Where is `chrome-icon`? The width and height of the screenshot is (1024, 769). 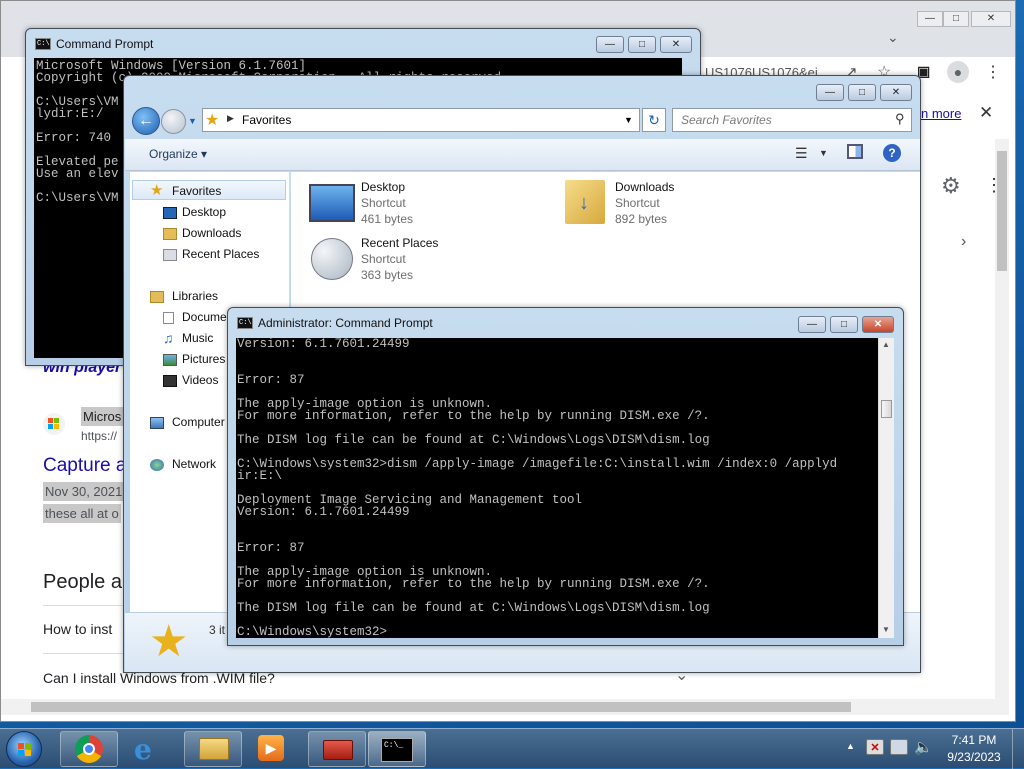
chrome-icon is located at coordinates (89, 749).